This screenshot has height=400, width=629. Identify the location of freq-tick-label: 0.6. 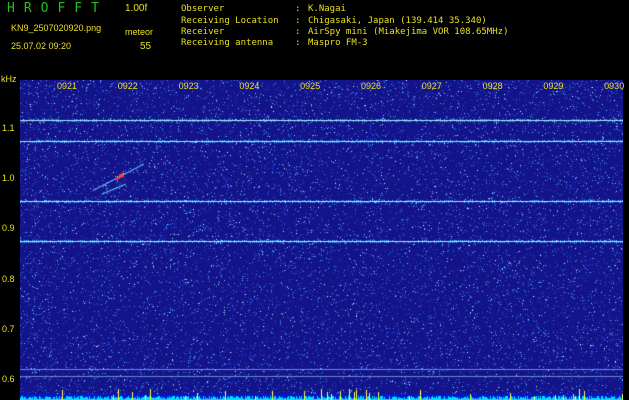
(8, 379).